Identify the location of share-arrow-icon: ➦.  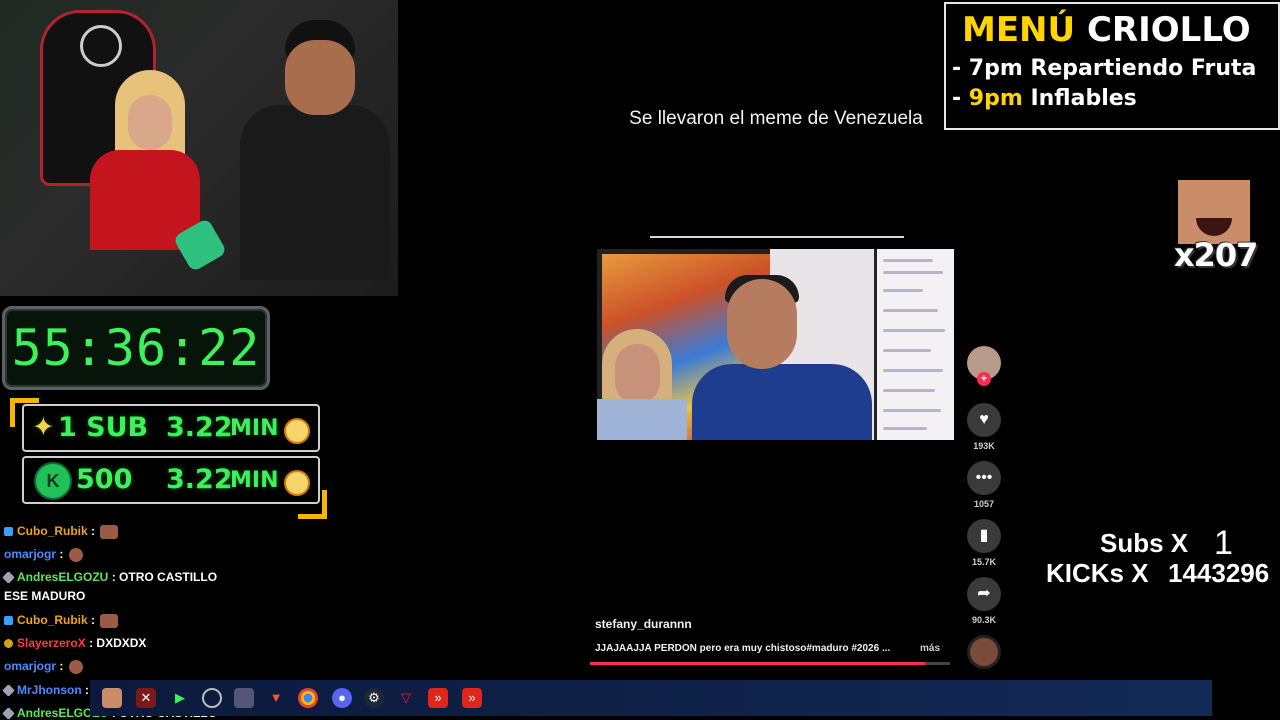
(984, 594).